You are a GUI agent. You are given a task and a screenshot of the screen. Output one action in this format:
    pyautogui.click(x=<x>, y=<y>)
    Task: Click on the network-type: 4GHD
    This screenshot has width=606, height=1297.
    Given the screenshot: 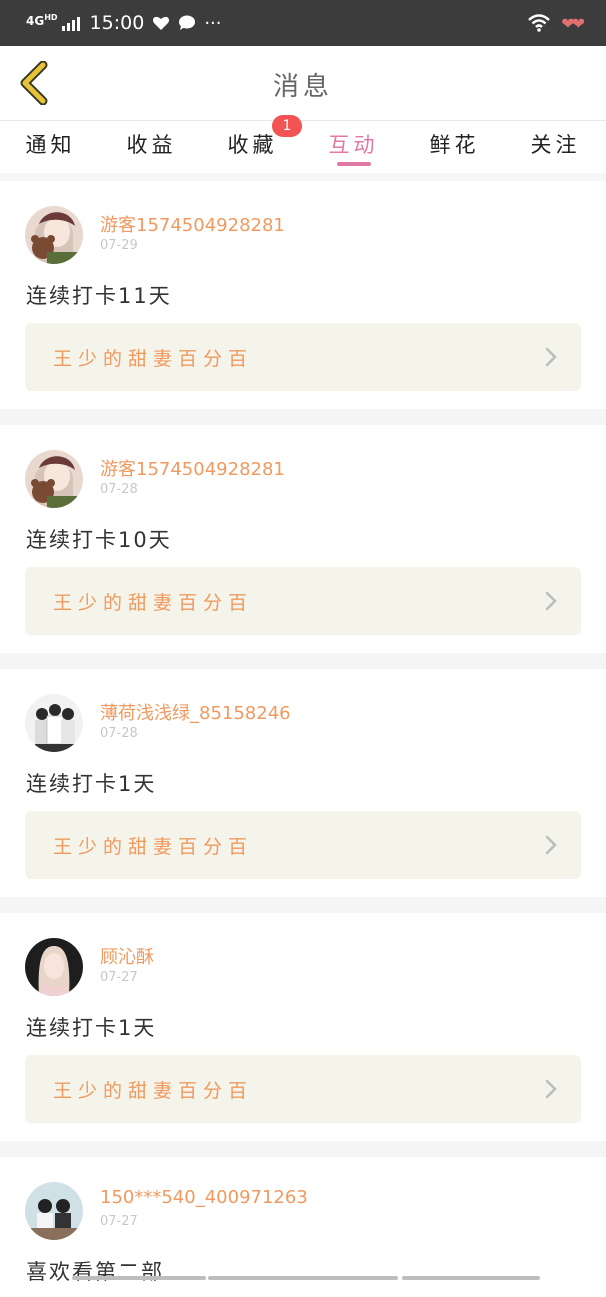 What is the action you would take?
    pyautogui.click(x=42, y=20)
    